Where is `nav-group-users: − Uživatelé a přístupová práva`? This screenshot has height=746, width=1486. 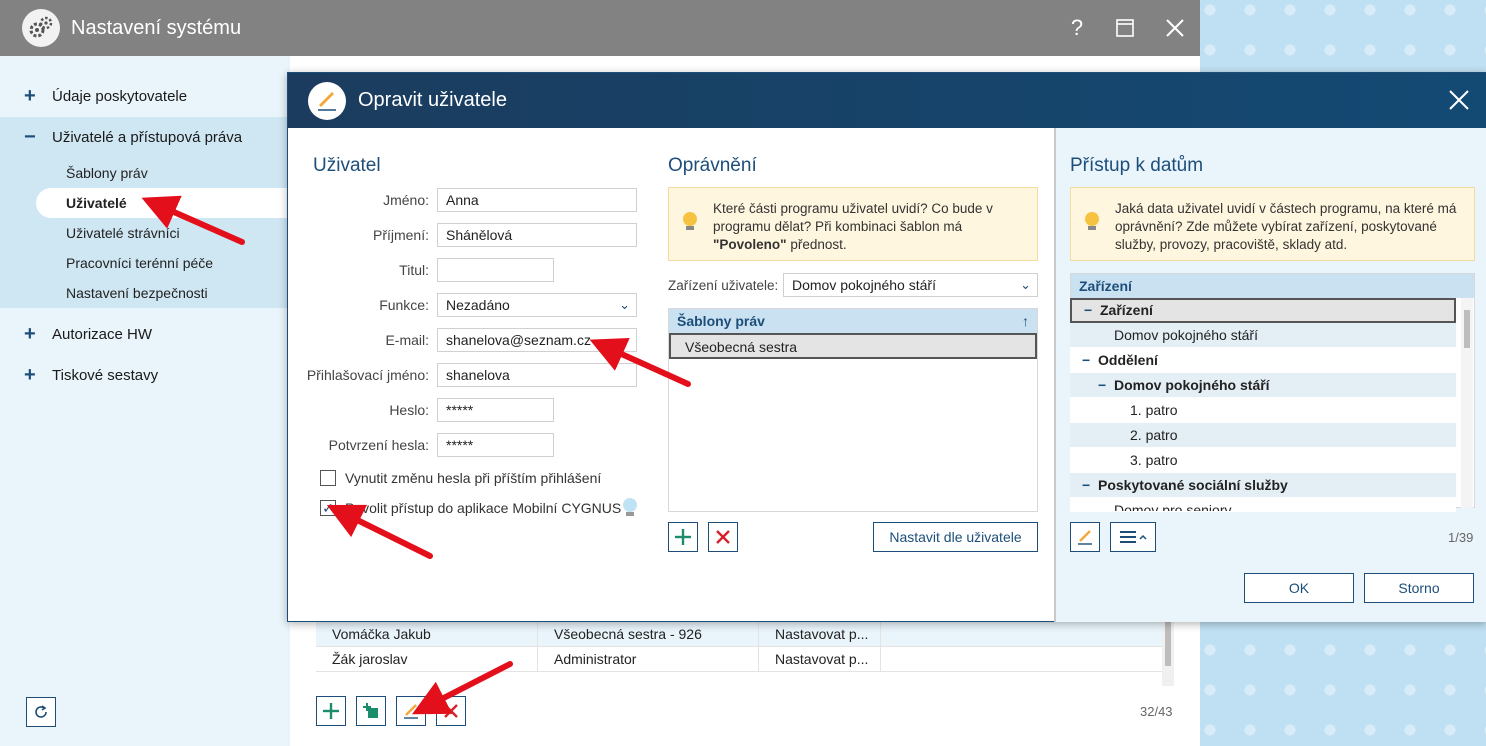 nav-group-users: − Uživatelé a přístupová práva is located at coordinates (145, 137).